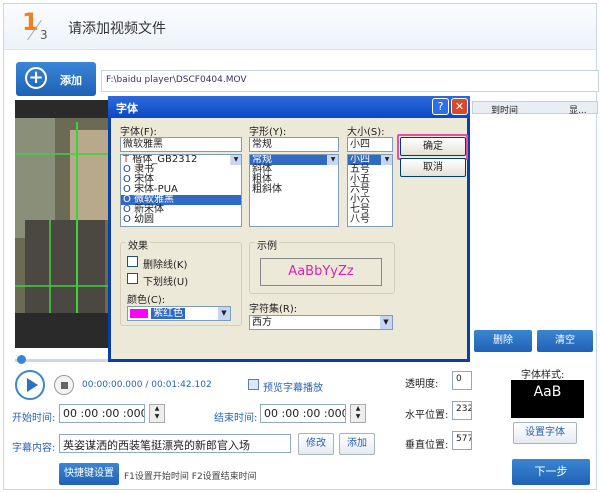  What do you see at coordinates (30, 385) in the screenshot?
I see `play-button` at bounding box center [30, 385].